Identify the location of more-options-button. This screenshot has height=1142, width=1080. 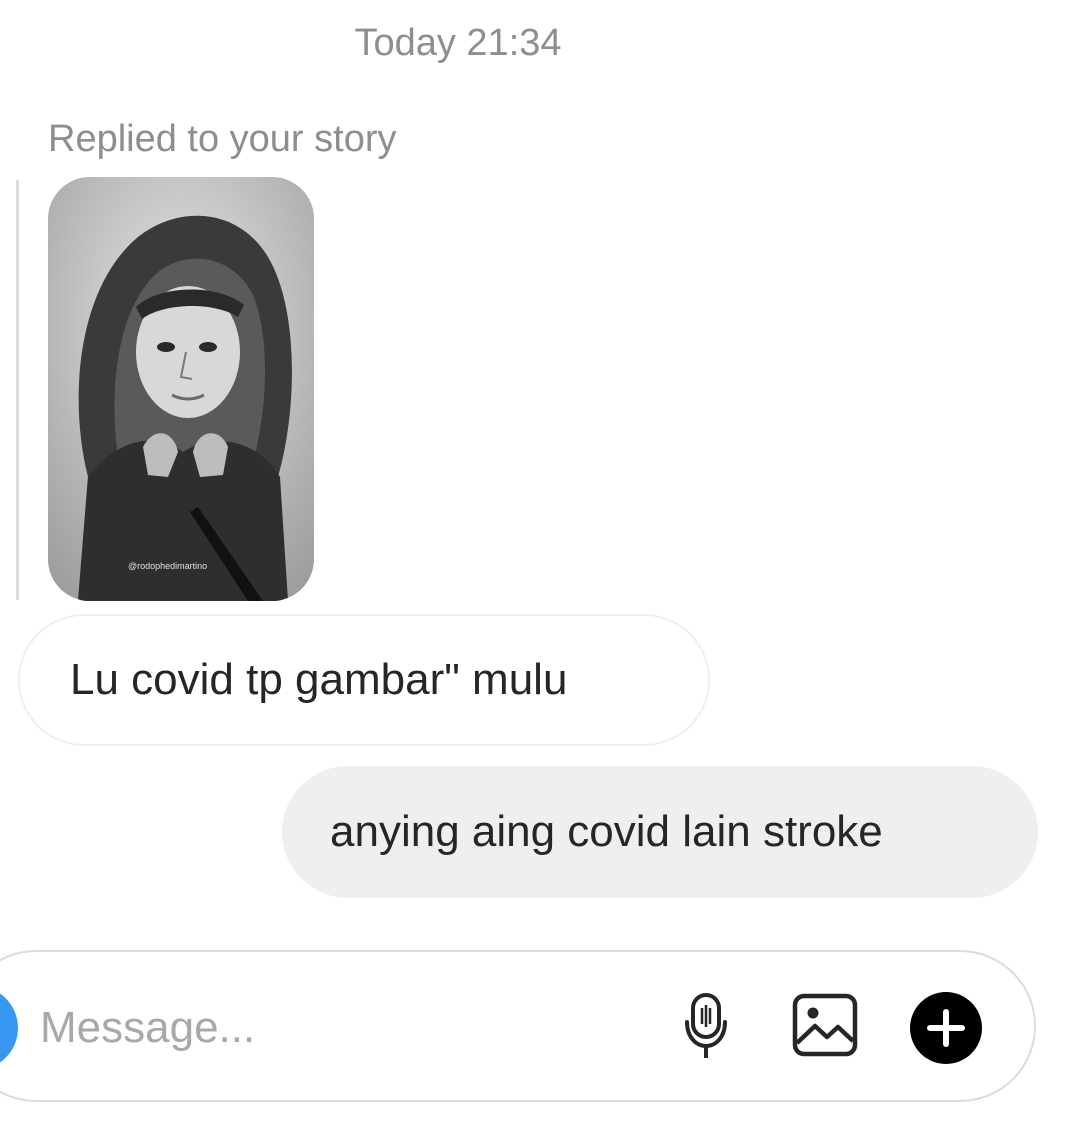
(946, 1028).